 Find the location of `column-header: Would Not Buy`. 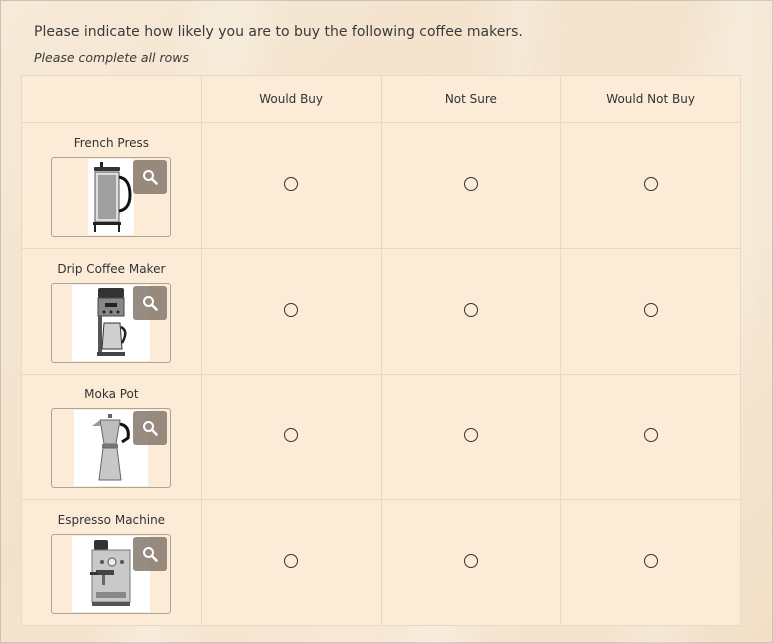

column-header: Would Not Buy is located at coordinates (650, 99).